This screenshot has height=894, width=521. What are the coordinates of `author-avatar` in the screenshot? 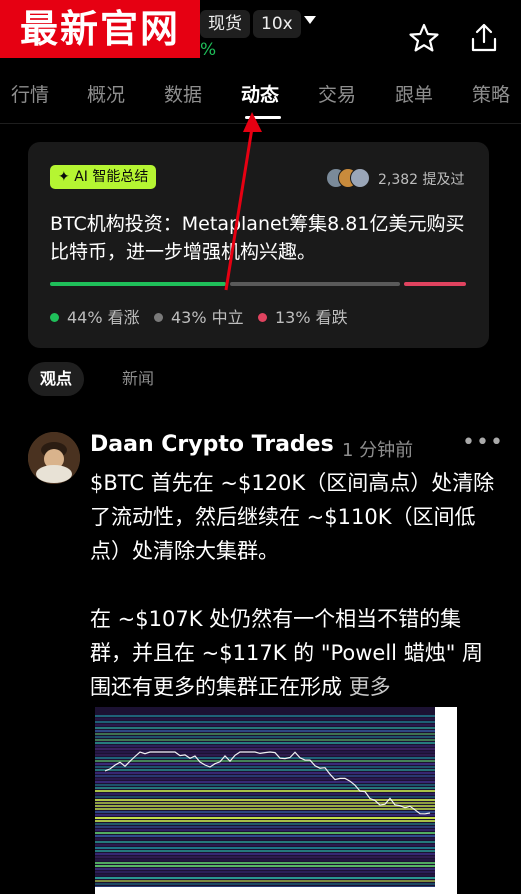 It's located at (54, 458).